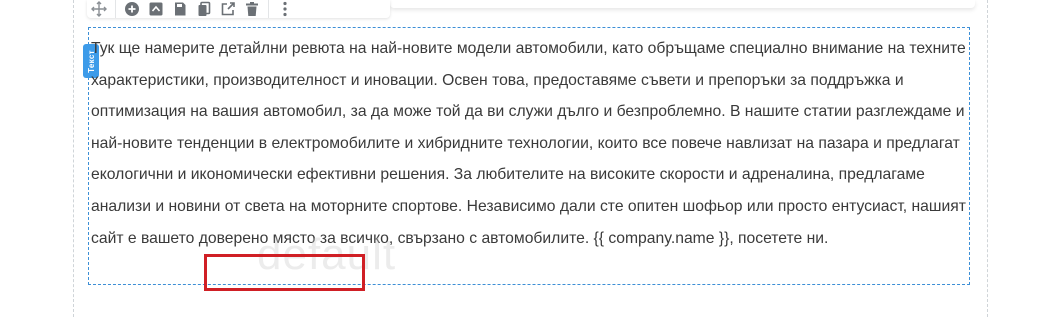 This screenshot has height=317, width=1037. I want to click on select-parent-button, so click(156, 9).